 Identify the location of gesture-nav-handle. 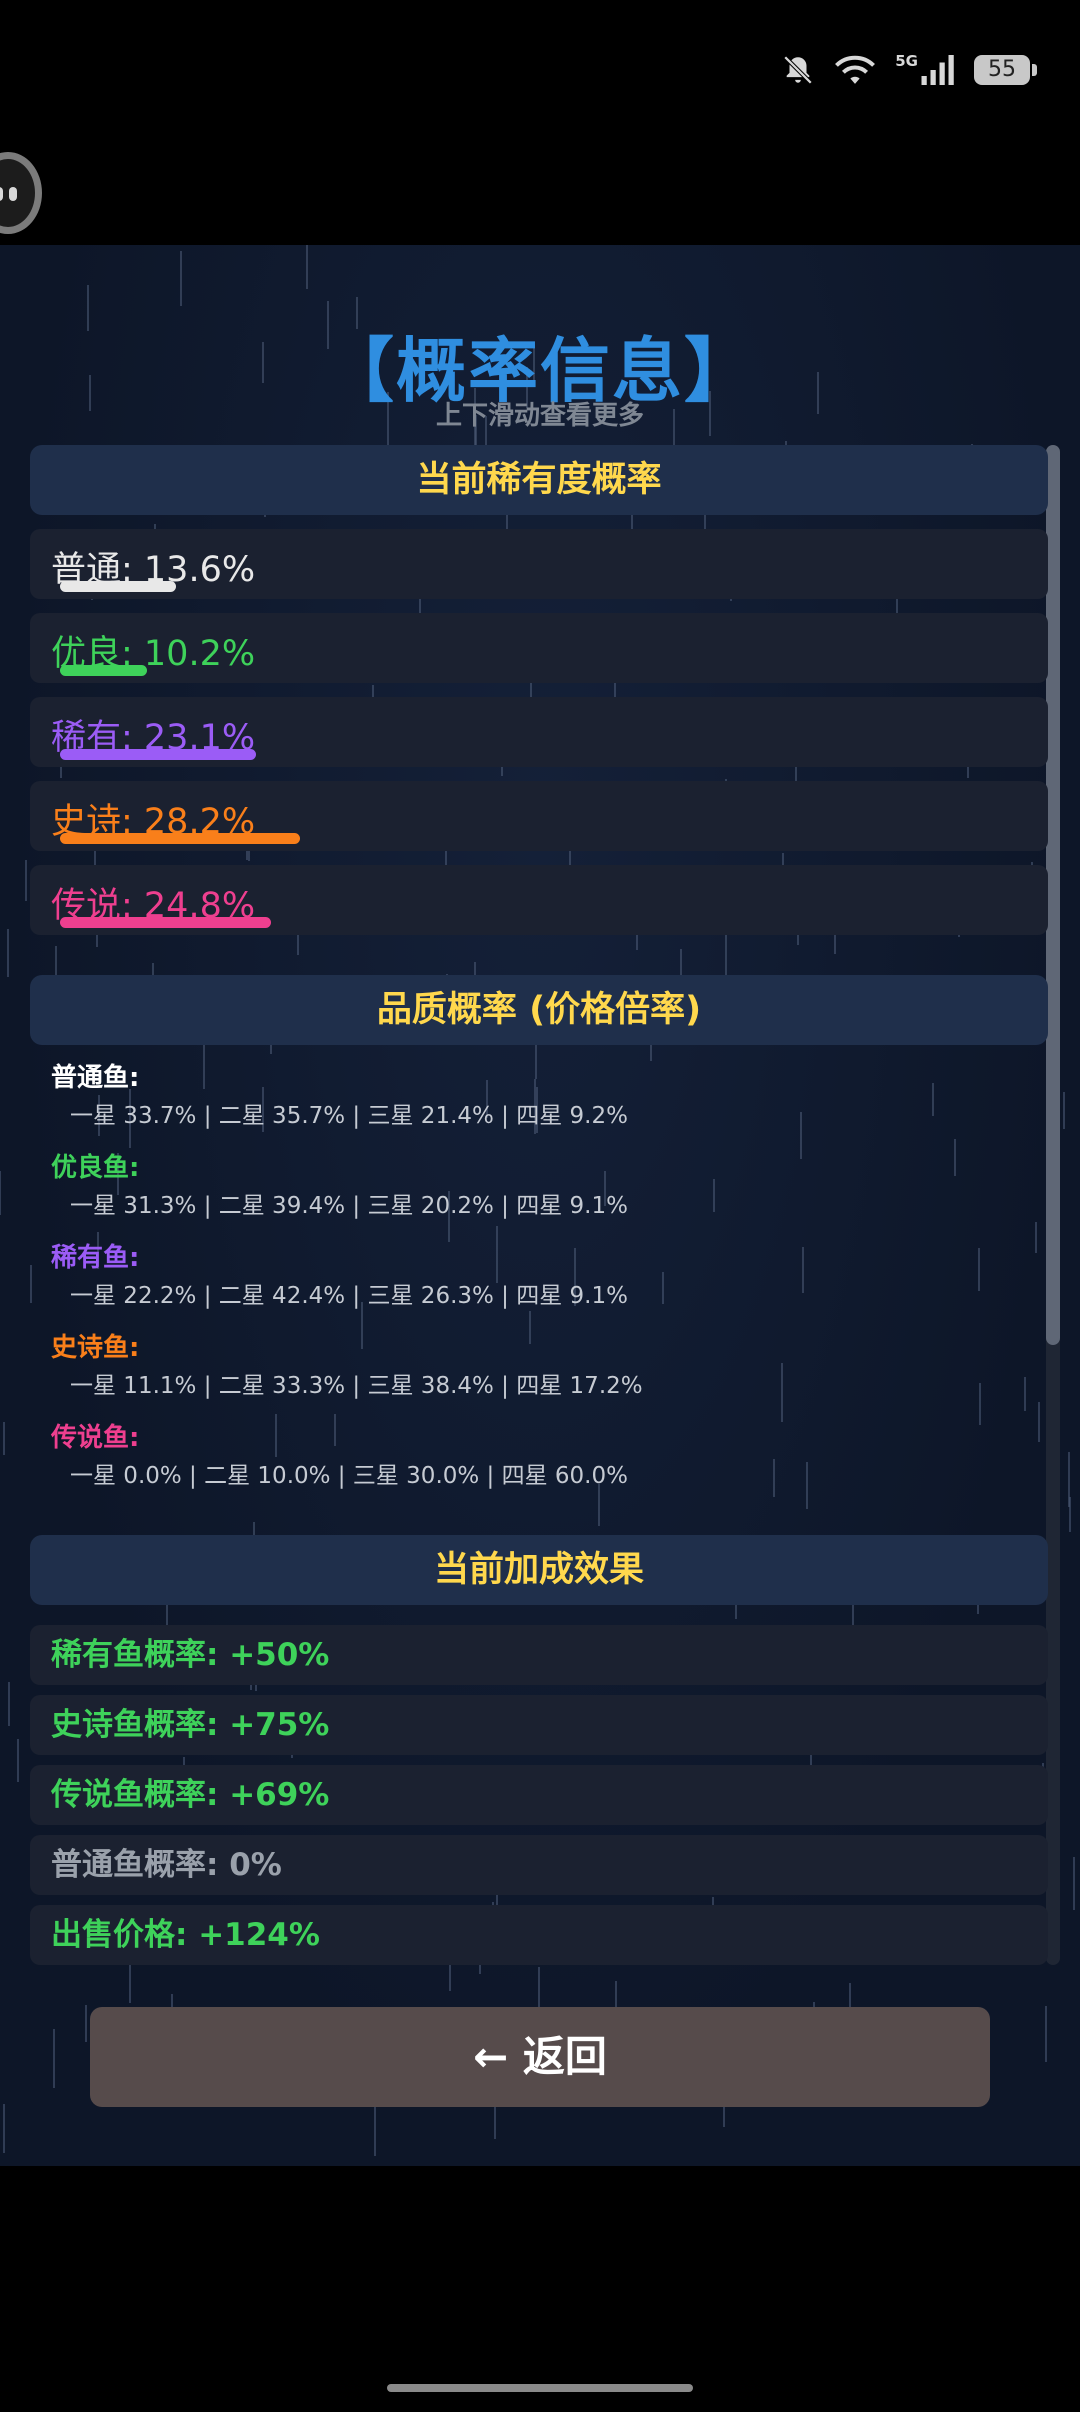
(540, 2388).